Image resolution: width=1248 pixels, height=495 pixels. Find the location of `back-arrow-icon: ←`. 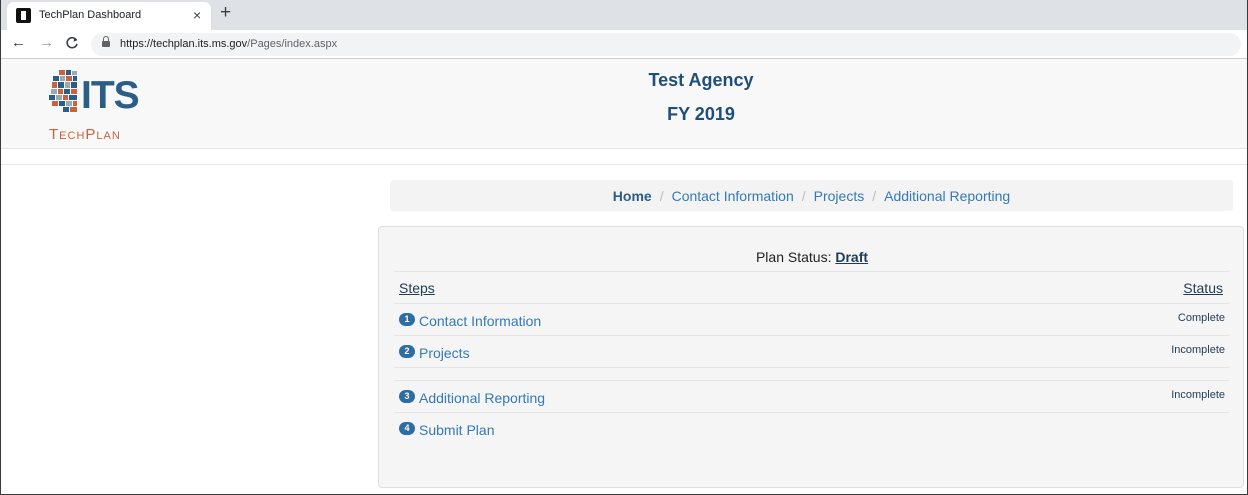

back-arrow-icon: ← is located at coordinates (18, 43).